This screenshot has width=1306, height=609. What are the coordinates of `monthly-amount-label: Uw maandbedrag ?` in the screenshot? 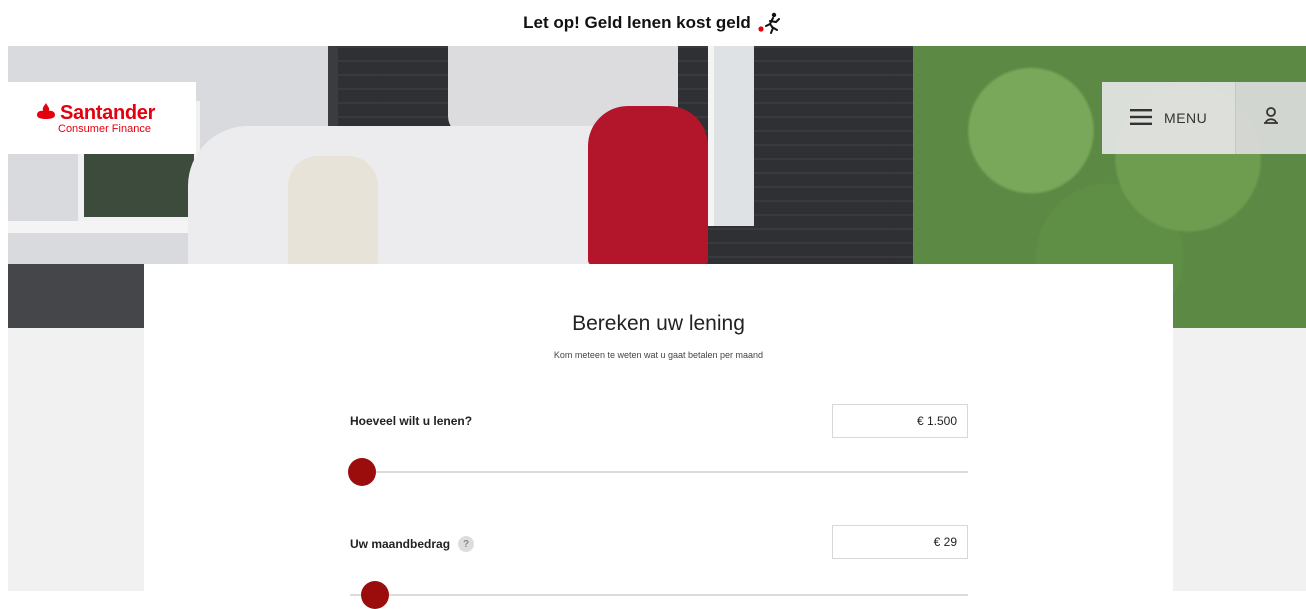 It's located at (412, 544).